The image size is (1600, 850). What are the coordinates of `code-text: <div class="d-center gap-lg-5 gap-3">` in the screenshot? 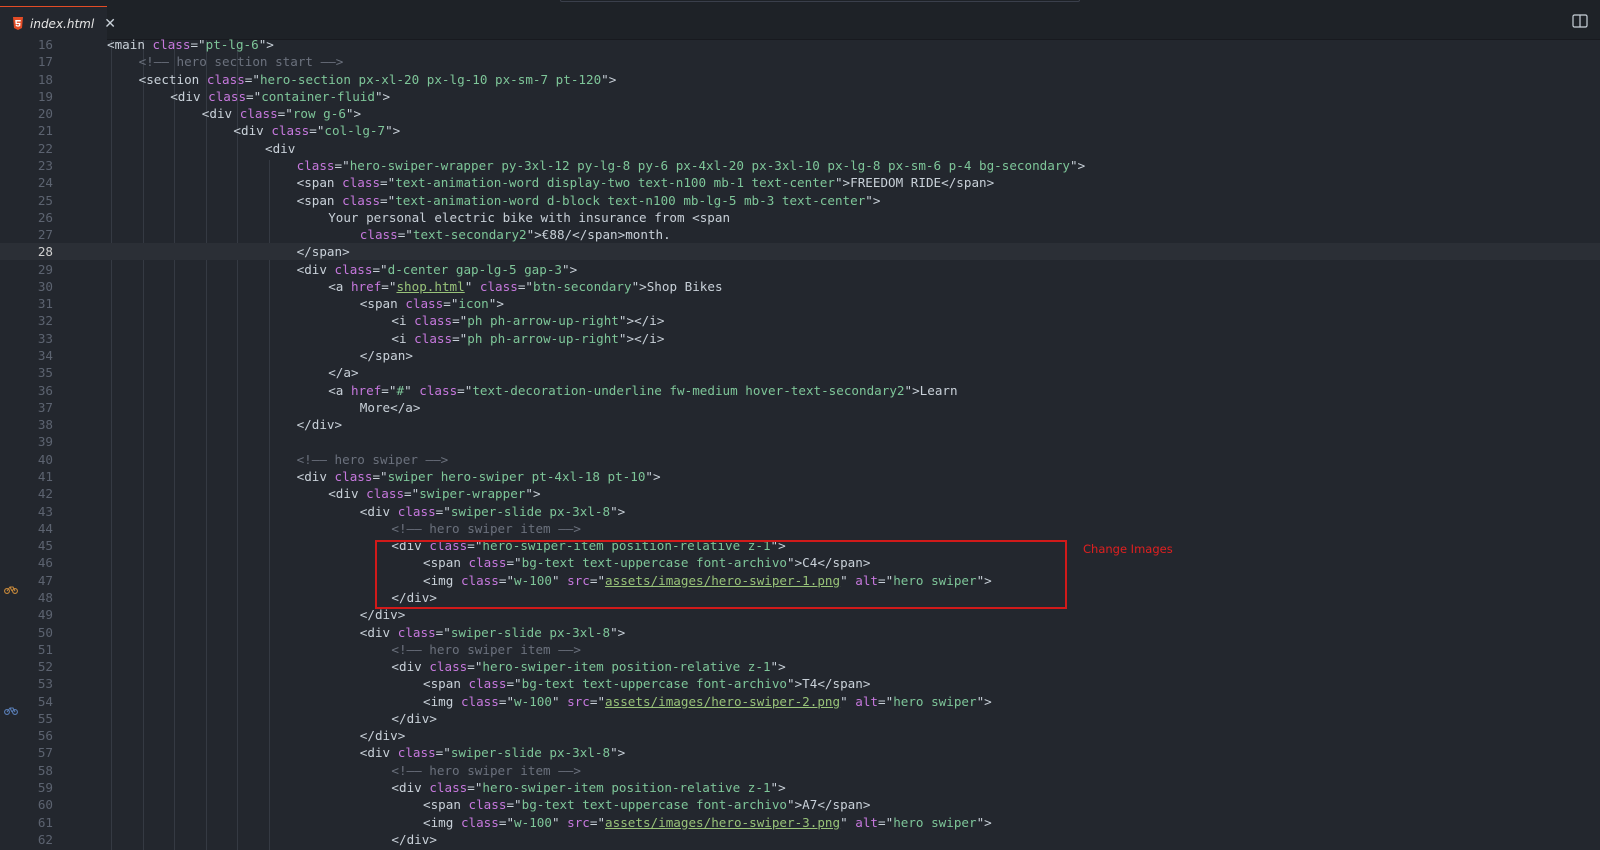 It's located at (437, 269).